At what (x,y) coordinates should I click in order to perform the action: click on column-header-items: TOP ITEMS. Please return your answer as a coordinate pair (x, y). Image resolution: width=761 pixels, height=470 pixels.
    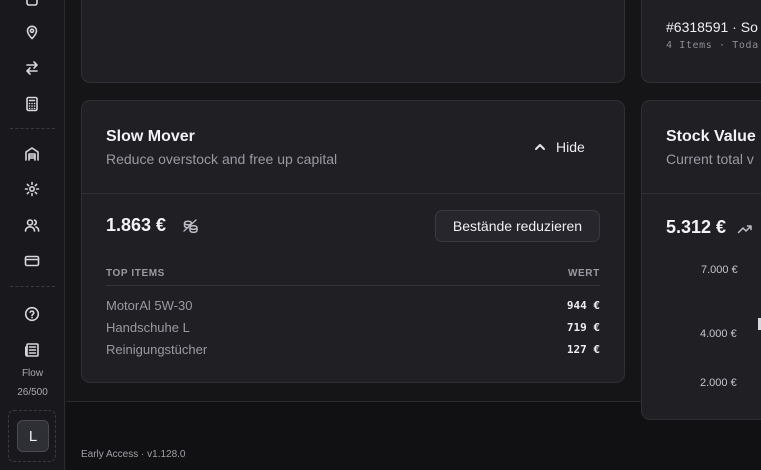
    Looking at the image, I should click on (135, 273).